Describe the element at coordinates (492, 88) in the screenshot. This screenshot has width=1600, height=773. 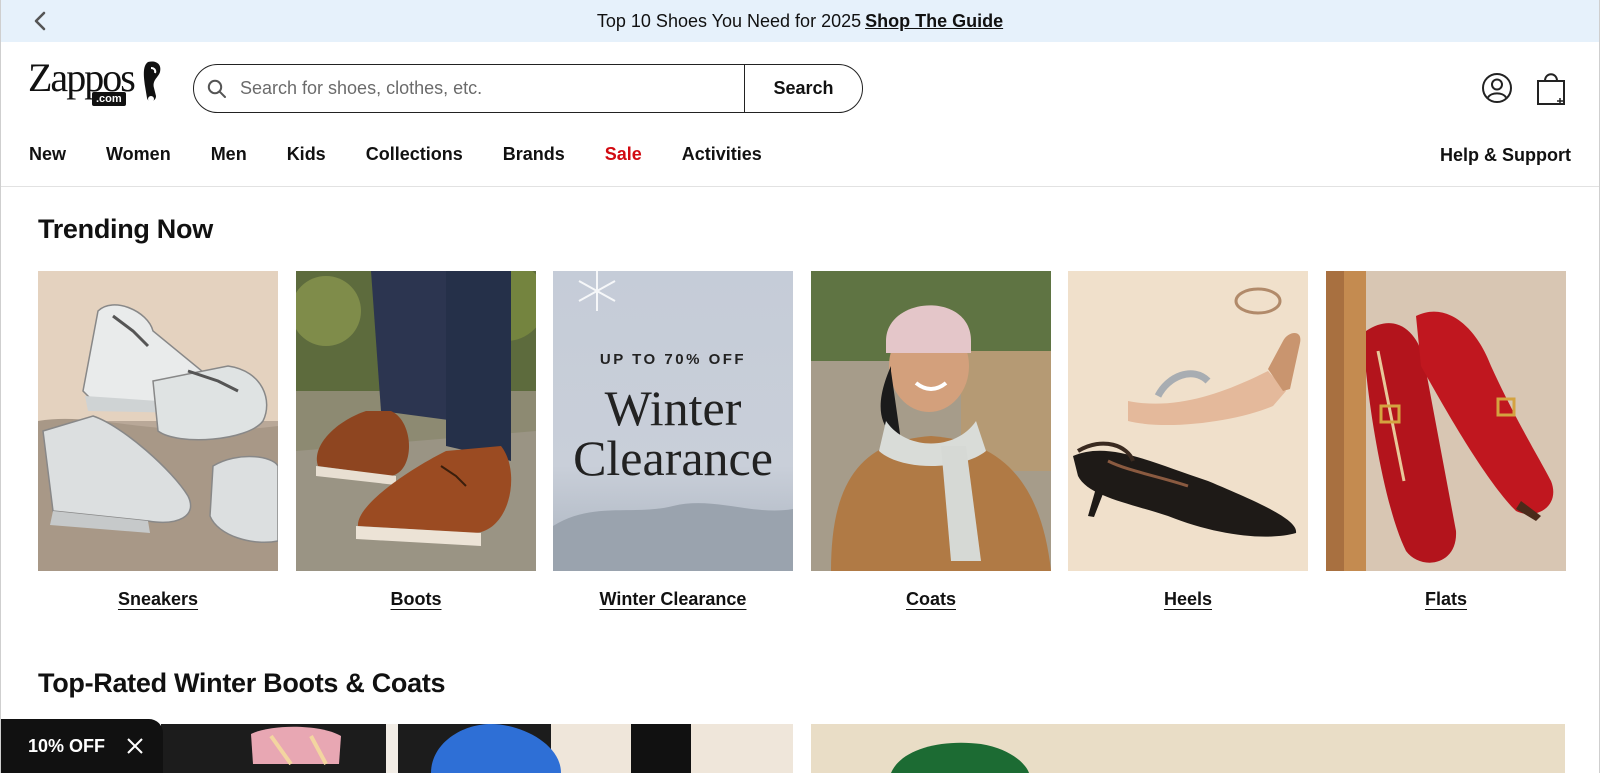
I see `search-input` at that location.